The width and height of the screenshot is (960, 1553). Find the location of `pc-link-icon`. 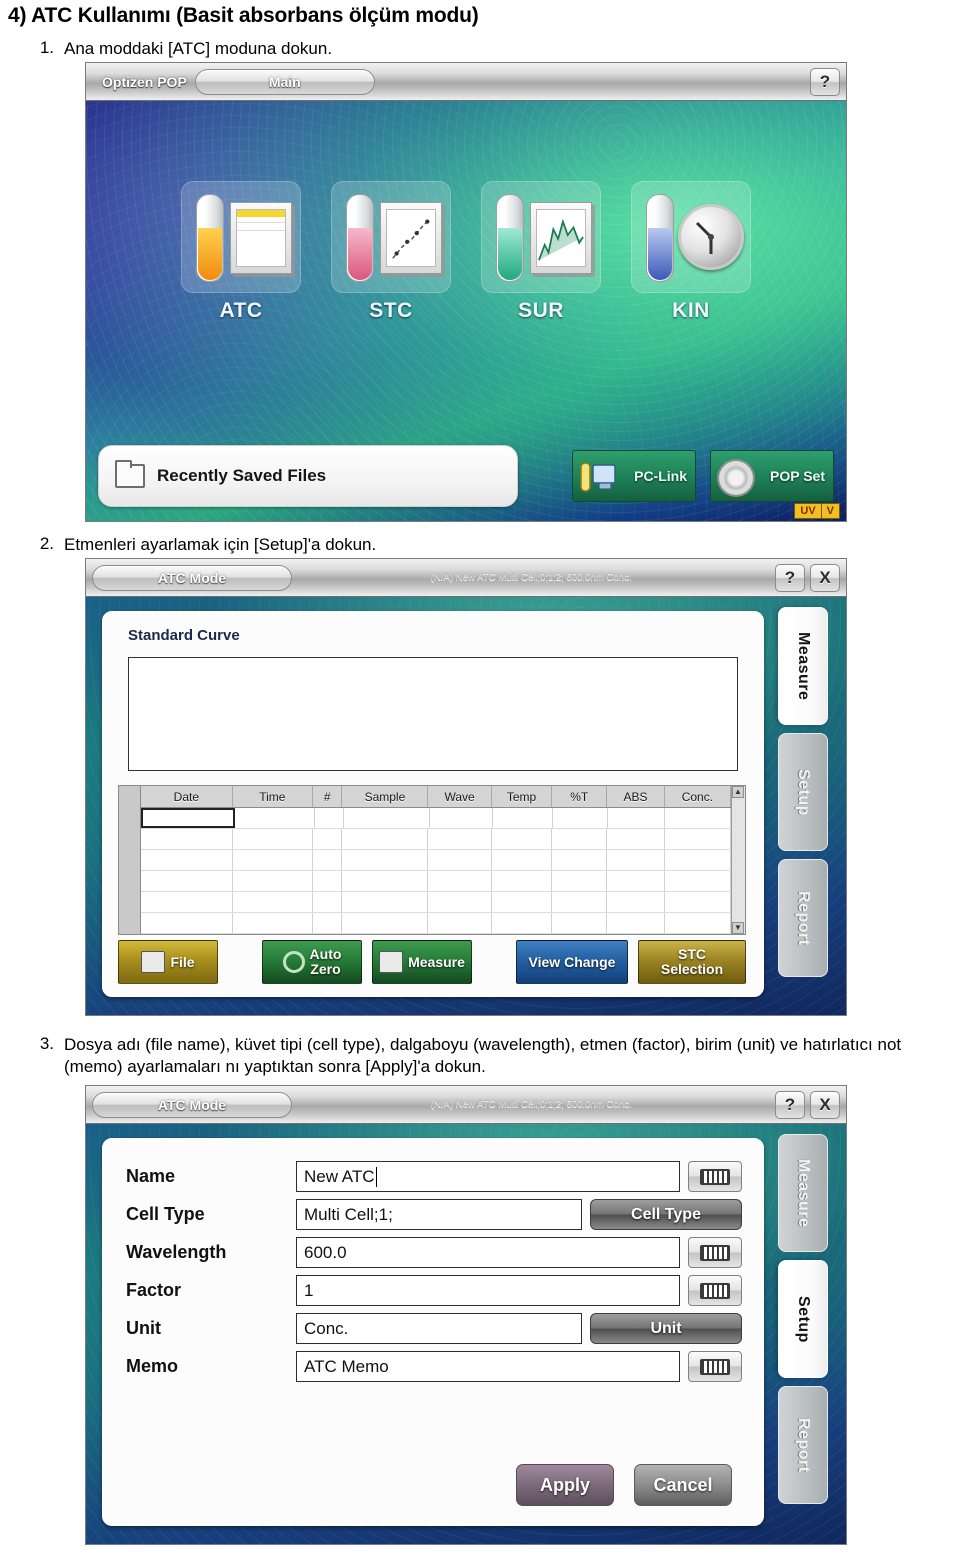

pc-link-icon is located at coordinates (599, 477).